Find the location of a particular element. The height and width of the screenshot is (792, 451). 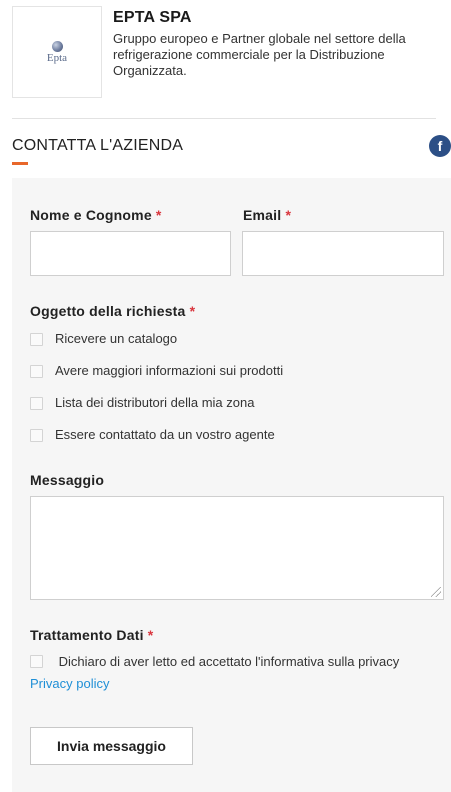

resize-handle is located at coordinates (436, 592).